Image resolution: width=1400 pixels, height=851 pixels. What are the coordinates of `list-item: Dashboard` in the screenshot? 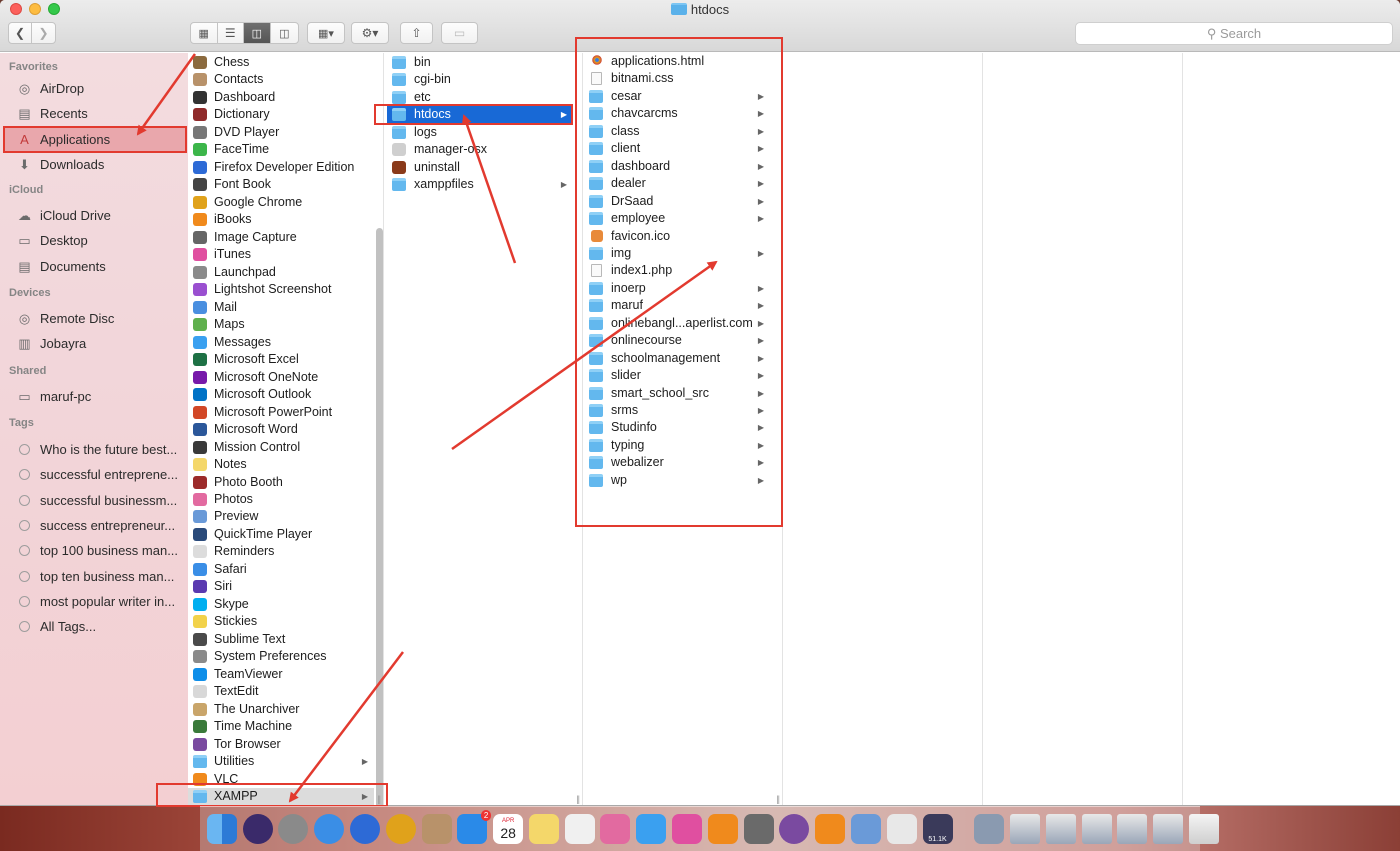 It's located at (281, 98).